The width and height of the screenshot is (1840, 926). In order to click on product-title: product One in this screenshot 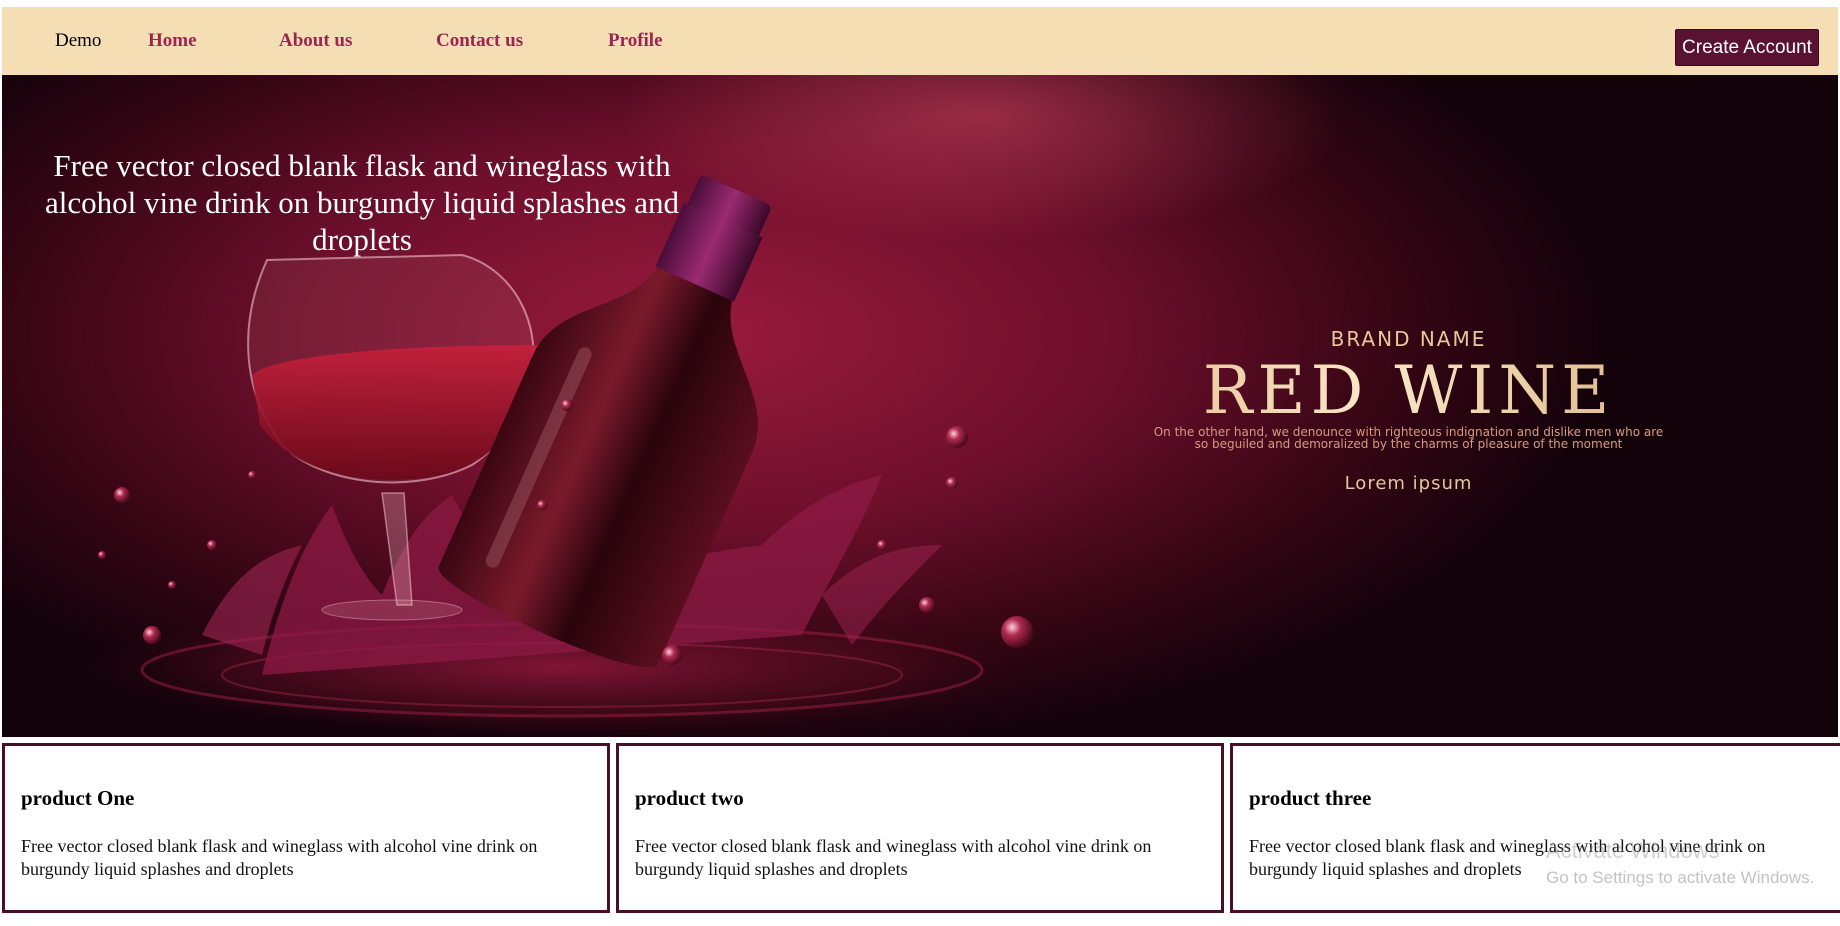, I will do `click(78, 798)`.